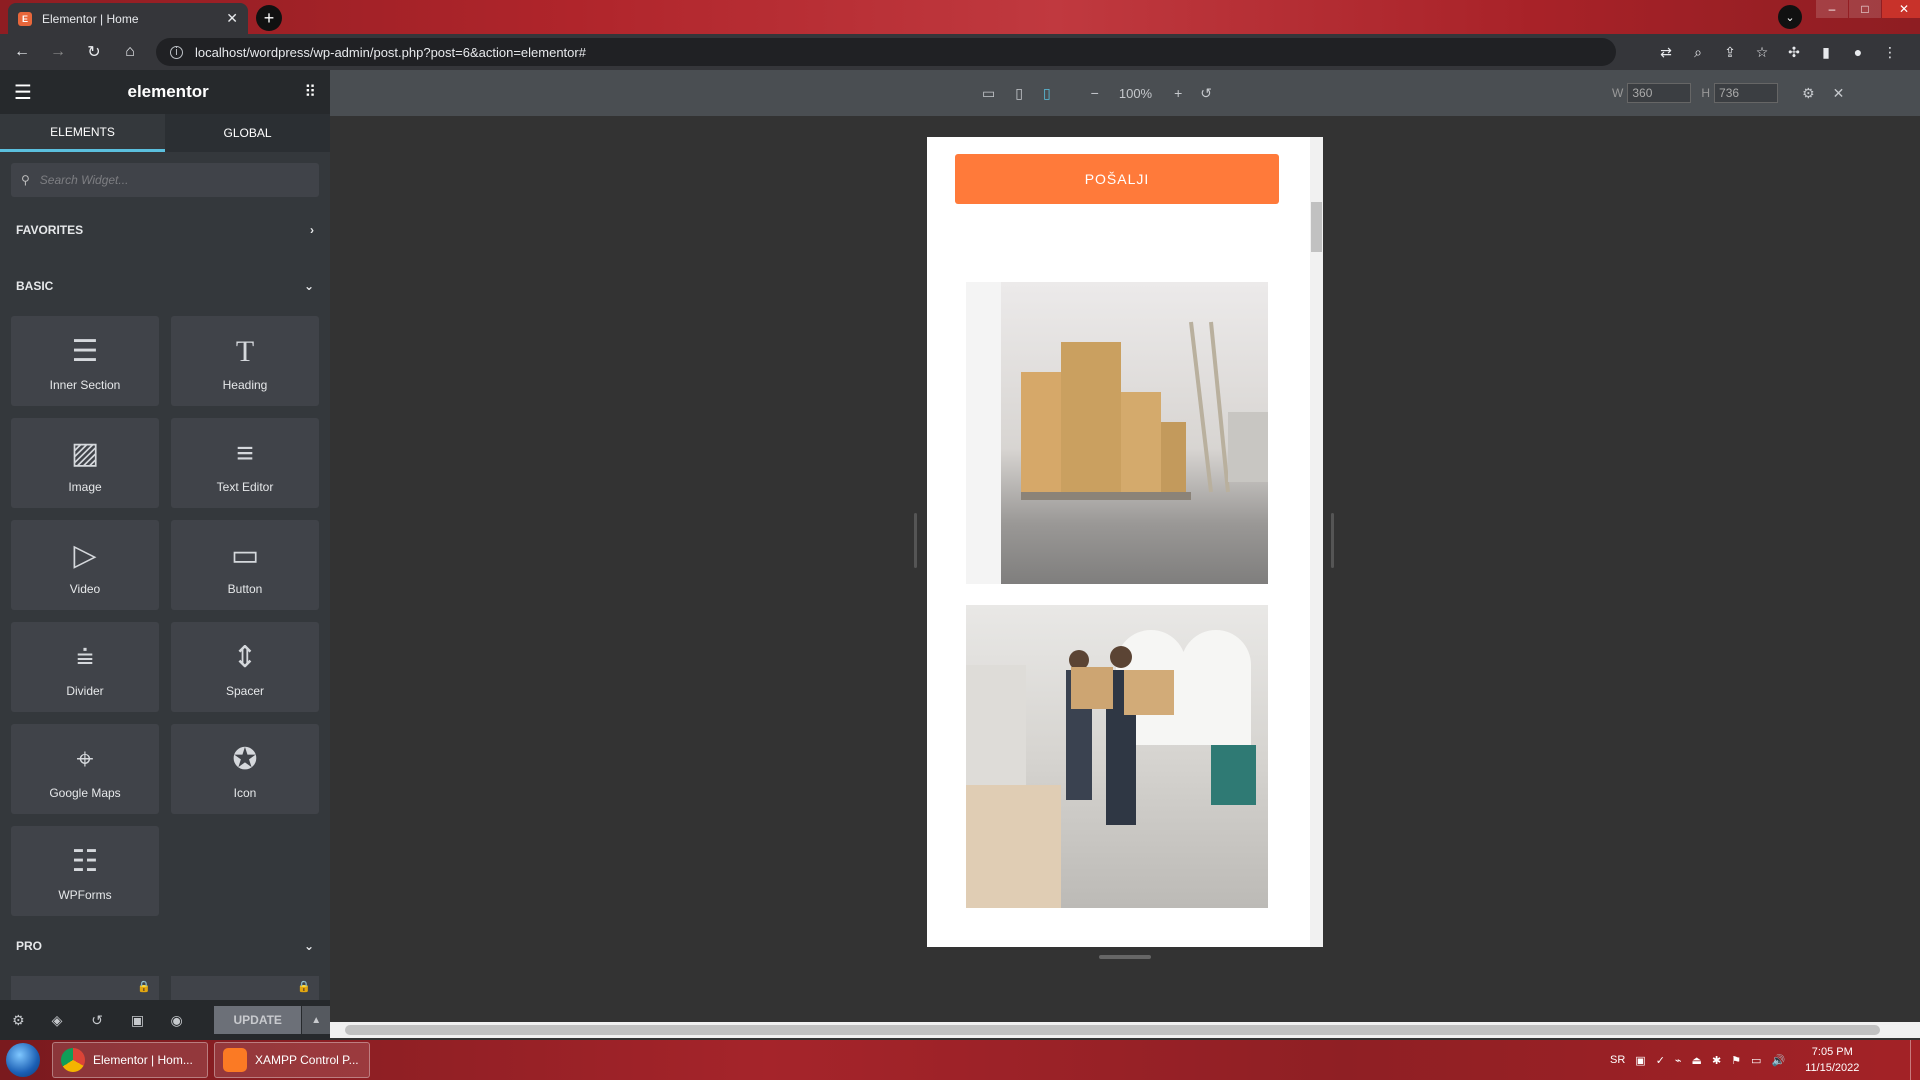 The image size is (1920, 1080). I want to click on start-button, so click(23, 1060).